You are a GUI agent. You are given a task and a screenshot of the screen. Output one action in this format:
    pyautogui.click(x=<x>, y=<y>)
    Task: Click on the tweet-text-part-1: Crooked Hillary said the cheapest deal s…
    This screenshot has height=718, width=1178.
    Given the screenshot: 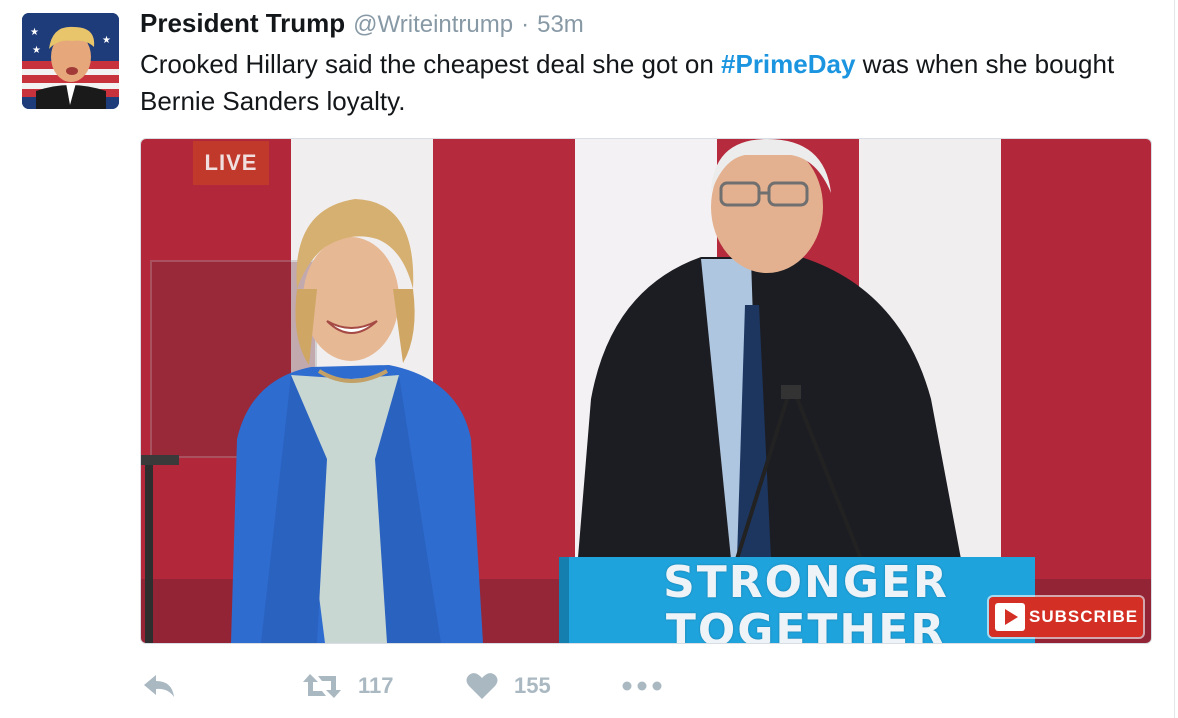 What is the action you would take?
    pyautogui.click(x=431, y=64)
    